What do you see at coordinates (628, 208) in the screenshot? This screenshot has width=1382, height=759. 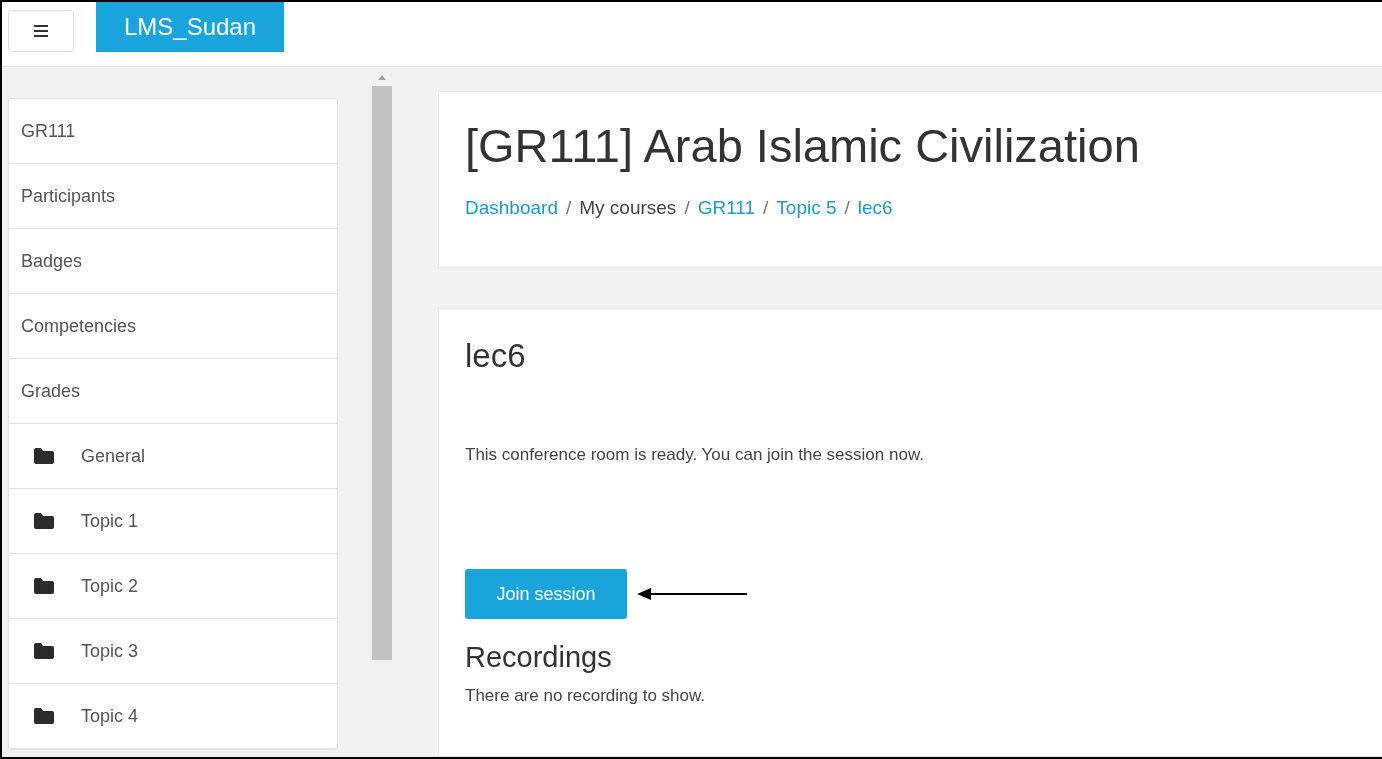 I see `breadcrumb-item: My courses` at bounding box center [628, 208].